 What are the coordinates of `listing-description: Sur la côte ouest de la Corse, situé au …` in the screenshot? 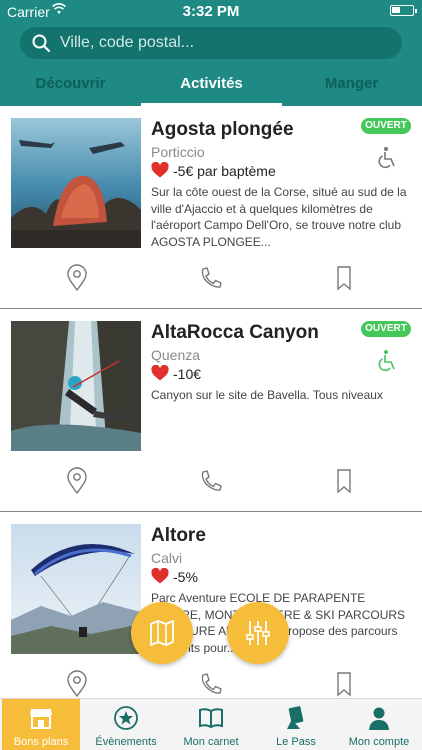 It's located at (279, 216).